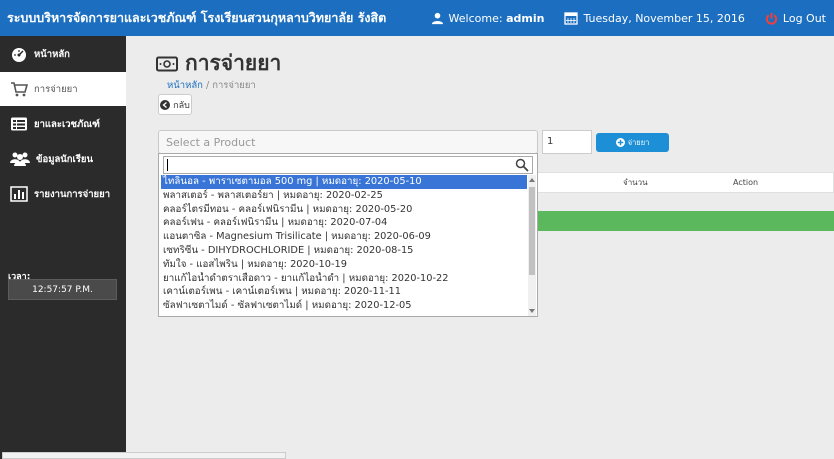  I want to click on back-button: กลับ, so click(175, 104).